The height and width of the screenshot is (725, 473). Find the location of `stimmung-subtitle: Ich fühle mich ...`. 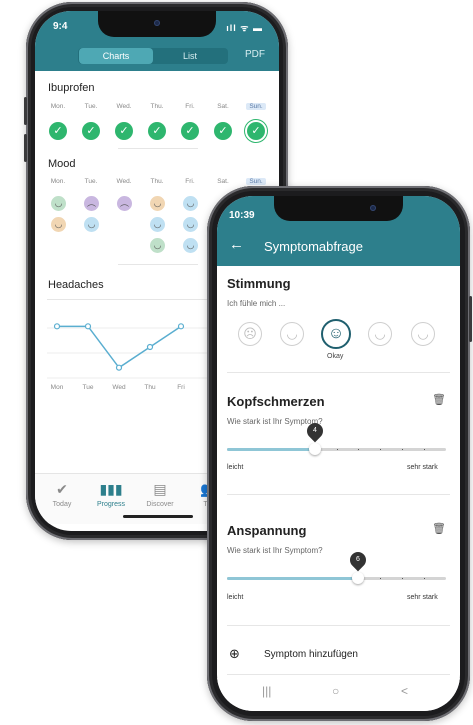

stimmung-subtitle: Ich fühle mich ... is located at coordinates (256, 303).